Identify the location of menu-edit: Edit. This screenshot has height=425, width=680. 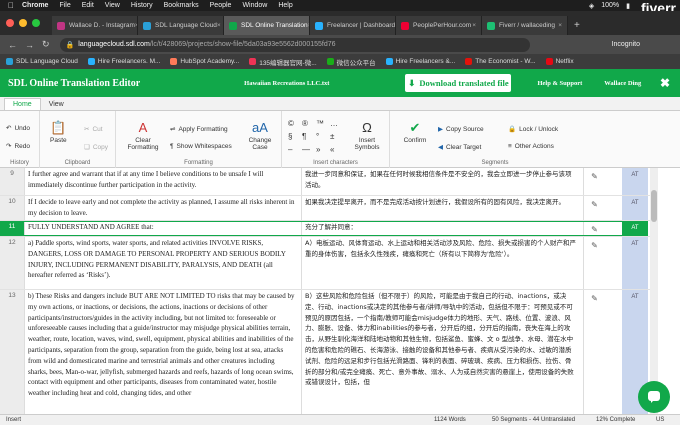
(88, 5).